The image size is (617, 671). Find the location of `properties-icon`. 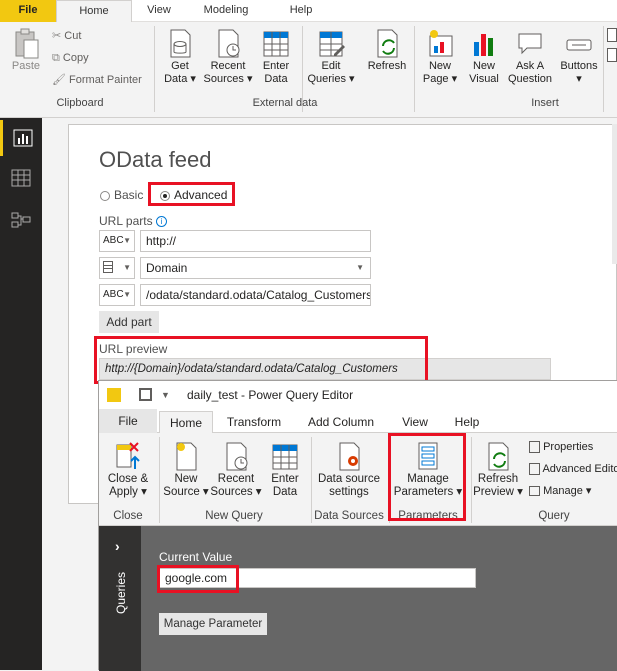

properties-icon is located at coordinates (534, 447).